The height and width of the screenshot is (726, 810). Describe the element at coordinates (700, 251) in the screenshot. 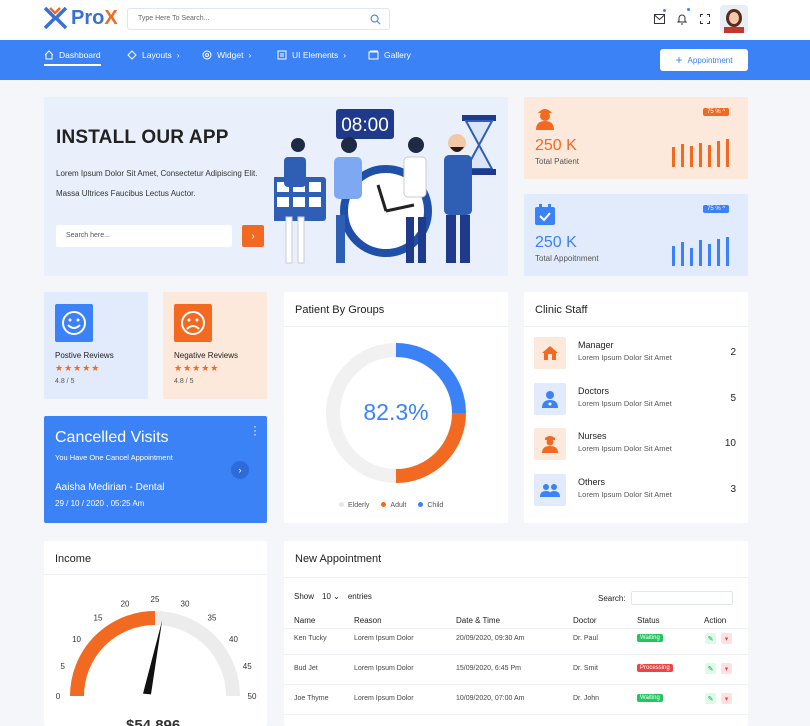

I see `appointment-bars` at that location.